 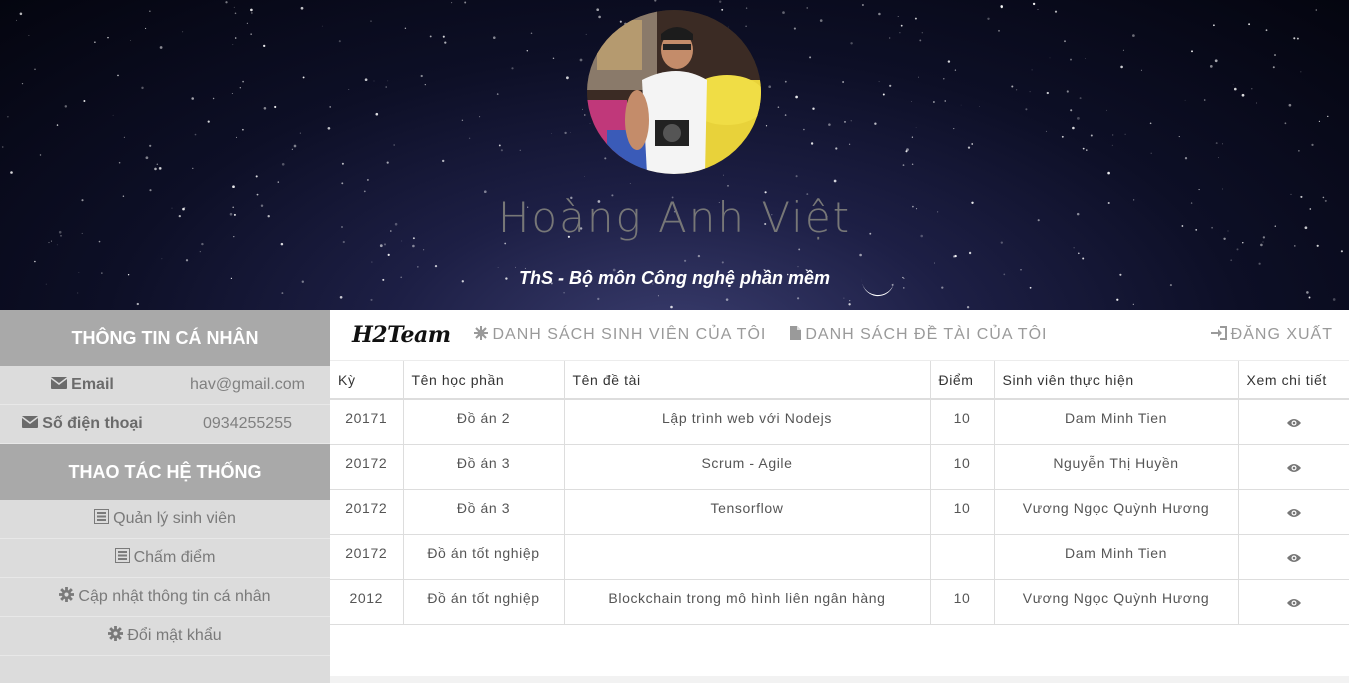 I want to click on logout-button: ĐĂNG XUẤT, so click(x=1271, y=335).